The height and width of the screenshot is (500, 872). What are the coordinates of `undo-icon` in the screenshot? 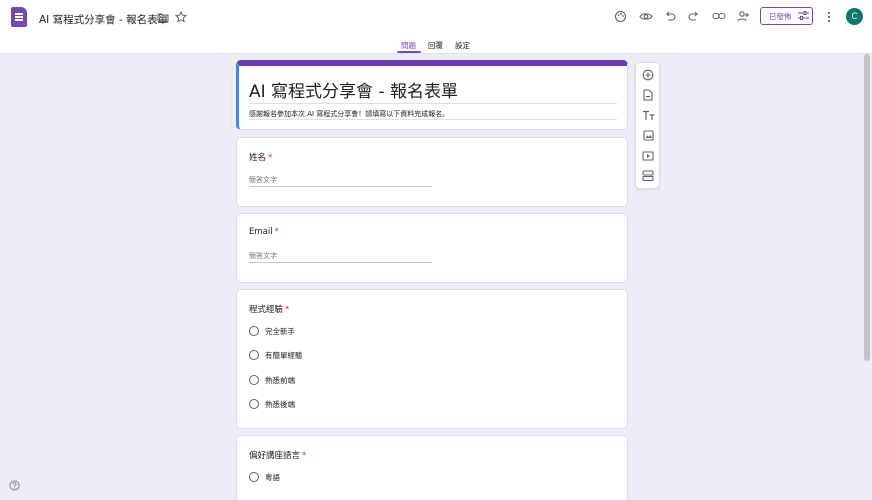 It's located at (670, 16).